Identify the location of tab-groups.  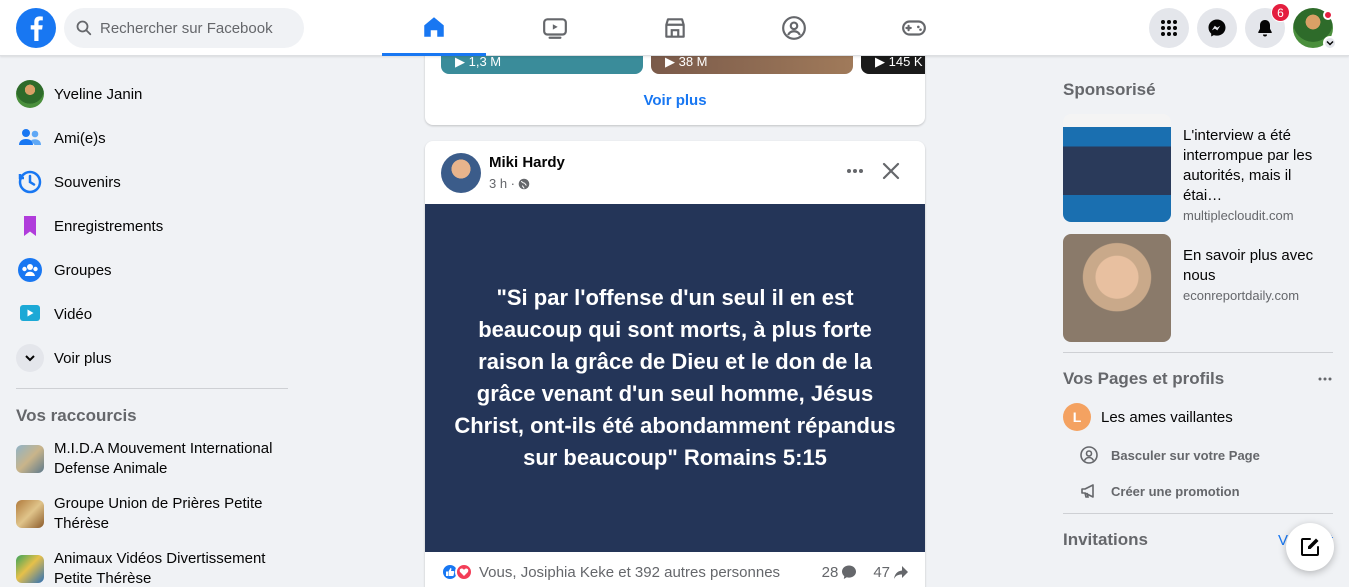
(794, 28).